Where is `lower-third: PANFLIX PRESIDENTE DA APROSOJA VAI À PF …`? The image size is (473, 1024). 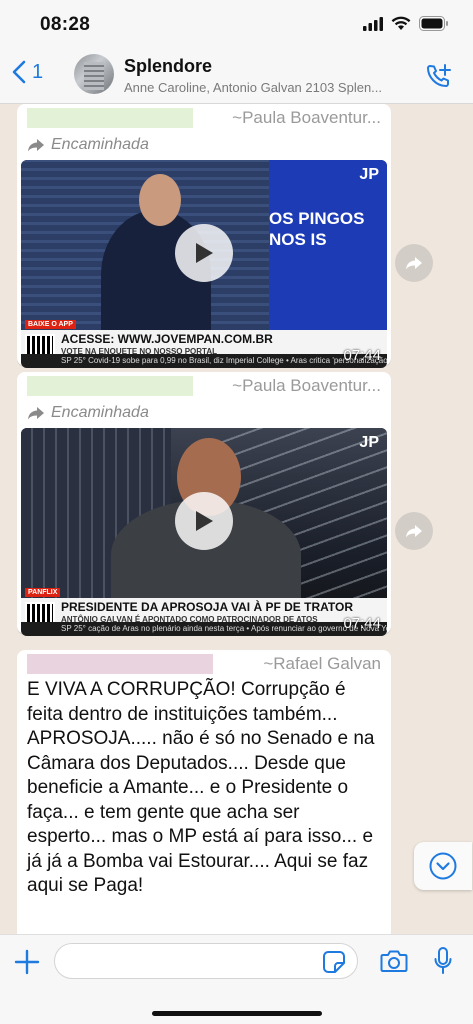
lower-third: PANFLIX PRESIDENTE DA APROSOJA VAI À PF … is located at coordinates (204, 612).